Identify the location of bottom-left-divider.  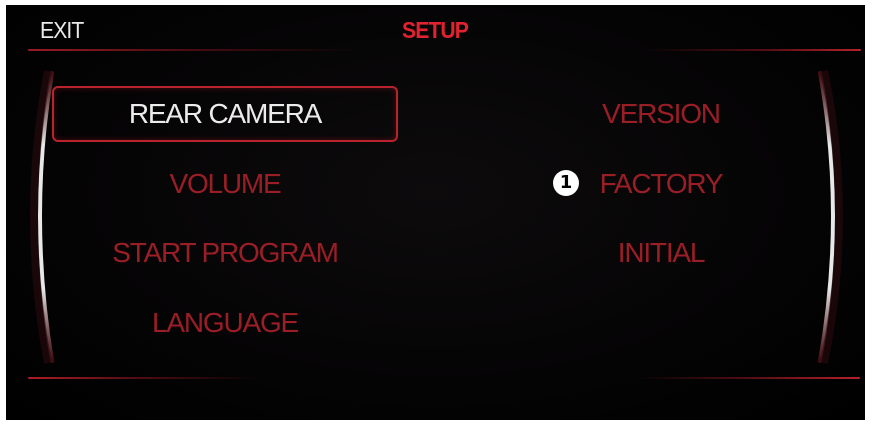
(143, 378).